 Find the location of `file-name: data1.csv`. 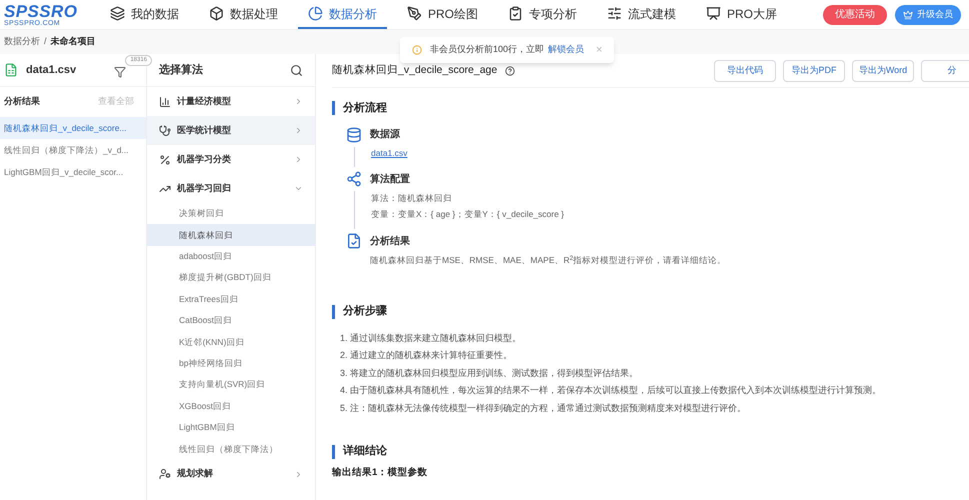

file-name: data1.csv is located at coordinates (51, 70).